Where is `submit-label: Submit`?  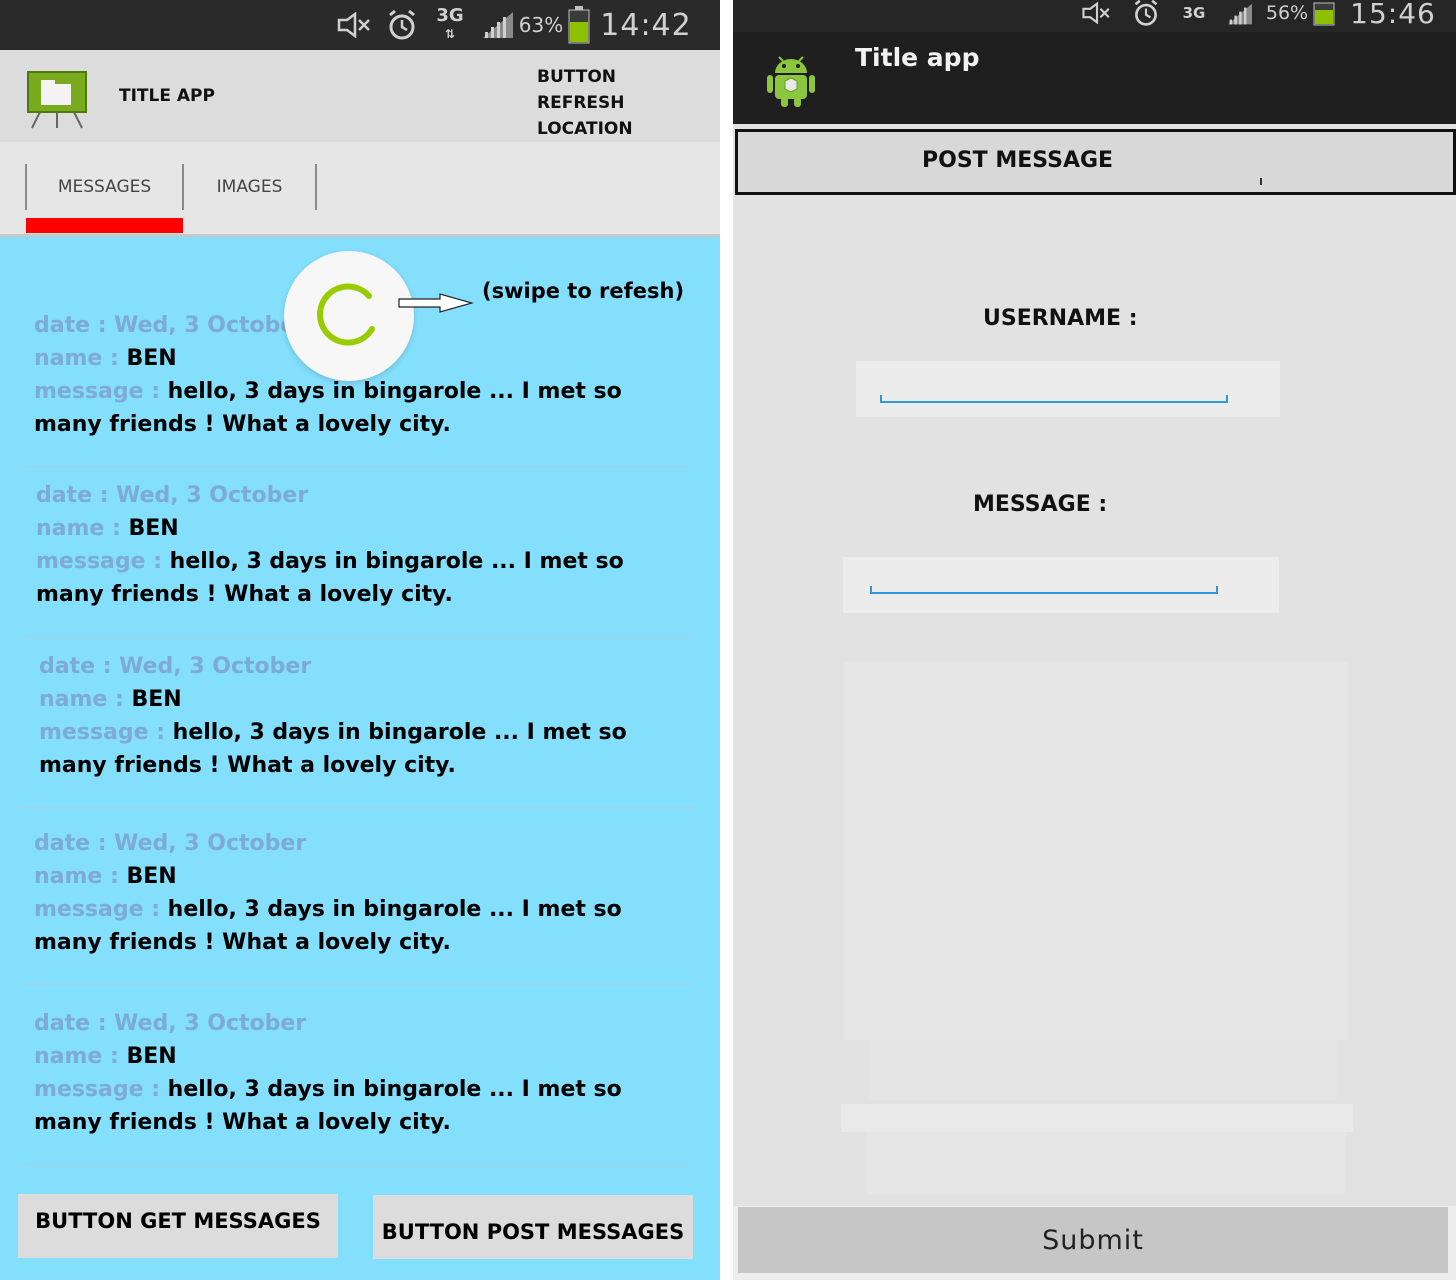
submit-label: Submit is located at coordinates (1093, 1240).